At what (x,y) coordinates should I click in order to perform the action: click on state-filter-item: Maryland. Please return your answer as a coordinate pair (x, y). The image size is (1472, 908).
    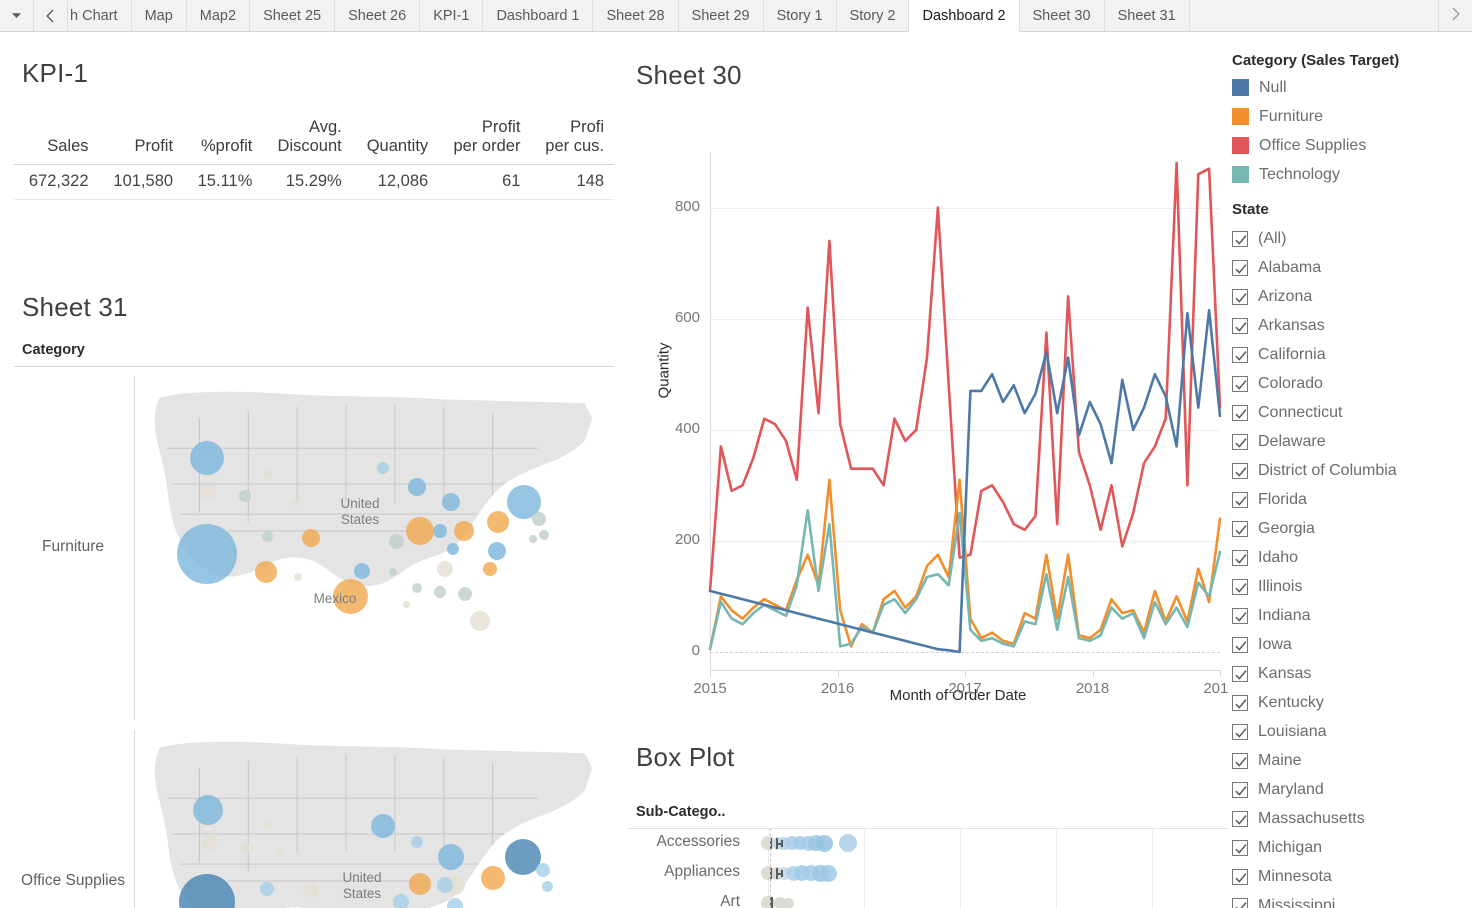
    Looking at the image, I should click on (1352, 789).